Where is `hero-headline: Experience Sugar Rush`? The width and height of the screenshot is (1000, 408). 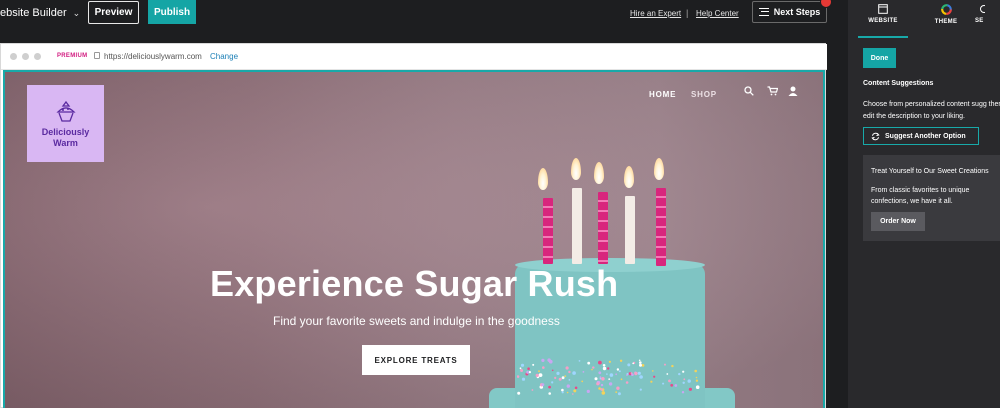
hero-headline: Experience Sugar Rush is located at coordinates (414, 283).